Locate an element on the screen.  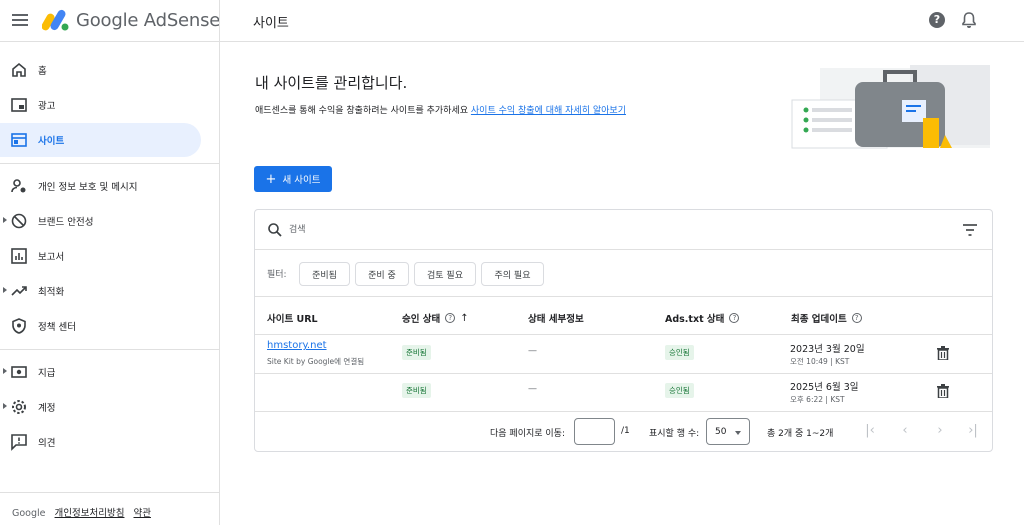
search-bar is located at coordinates (623, 230).